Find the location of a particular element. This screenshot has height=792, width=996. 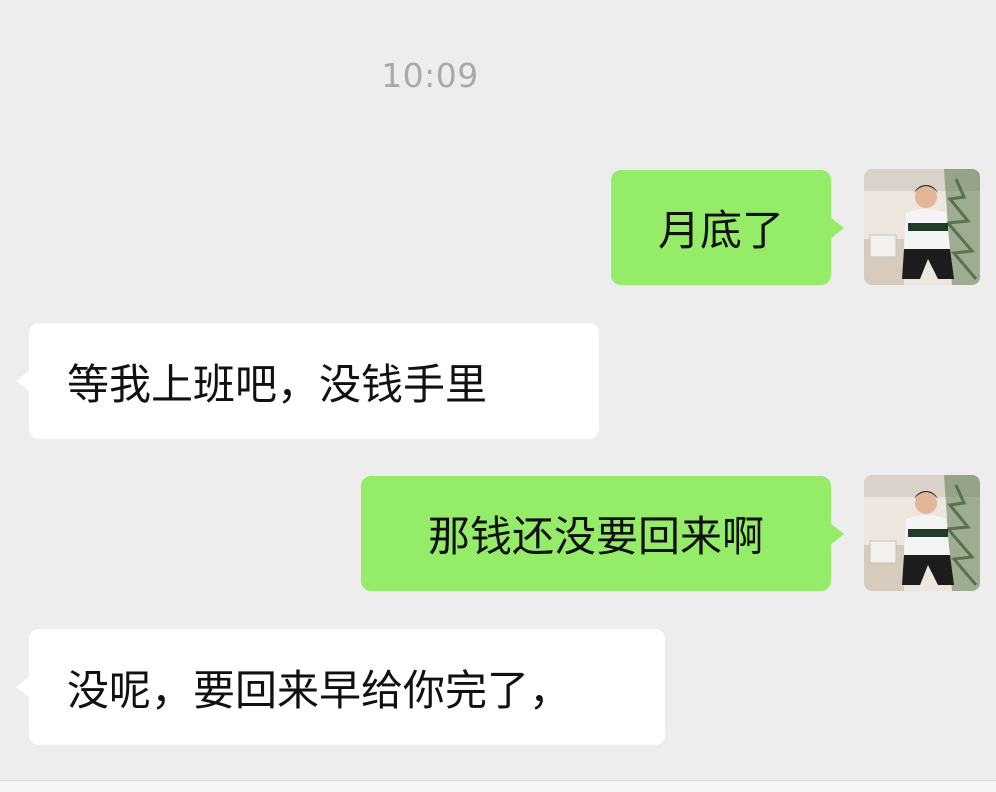

outgoing-message-bubble: 月底了 is located at coordinates (727, 227).